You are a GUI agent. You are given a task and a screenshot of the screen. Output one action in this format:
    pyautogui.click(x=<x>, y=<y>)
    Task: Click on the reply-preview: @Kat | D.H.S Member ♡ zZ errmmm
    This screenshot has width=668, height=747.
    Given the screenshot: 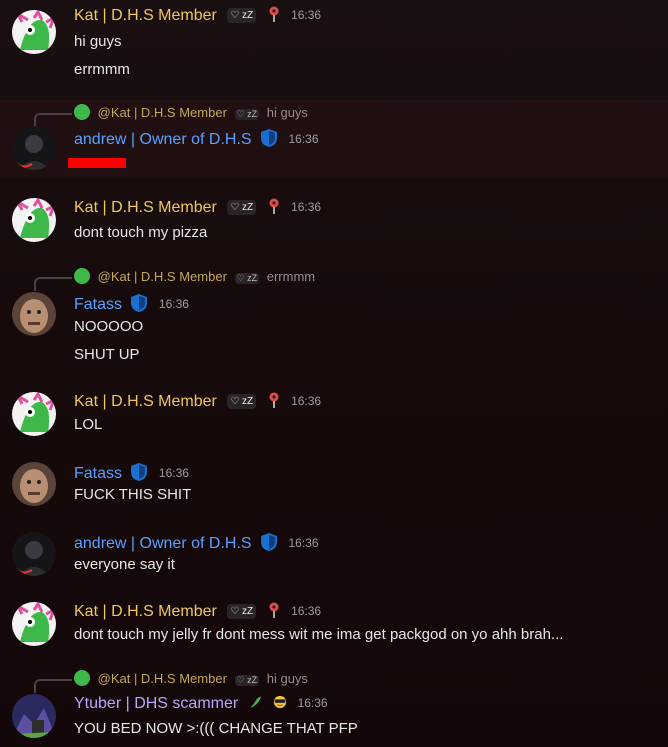 What is the action you would take?
    pyautogui.click(x=194, y=276)
    